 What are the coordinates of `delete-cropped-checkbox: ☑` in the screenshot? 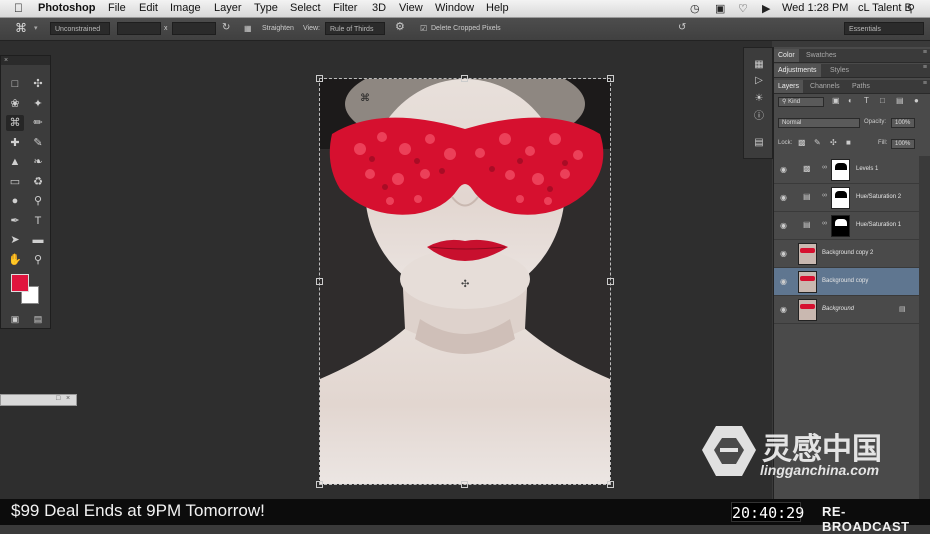 It's located at (423, 28).